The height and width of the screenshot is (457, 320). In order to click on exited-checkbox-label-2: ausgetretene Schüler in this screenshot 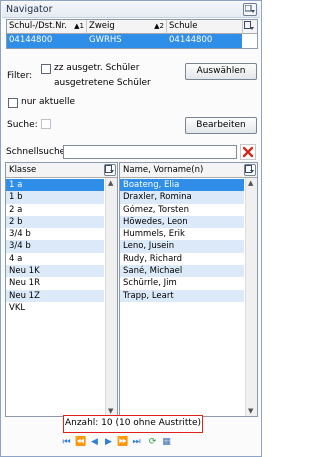, I will do `click(102, 83)`.